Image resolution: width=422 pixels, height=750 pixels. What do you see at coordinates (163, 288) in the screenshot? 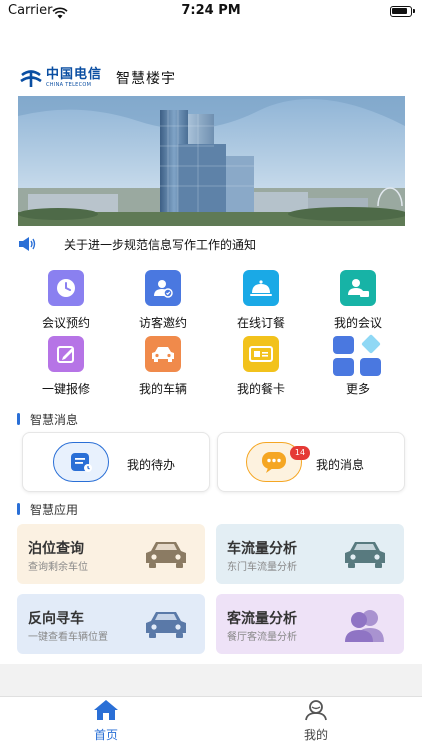
I see `visitor-icon` at bounding box center [163, 288].